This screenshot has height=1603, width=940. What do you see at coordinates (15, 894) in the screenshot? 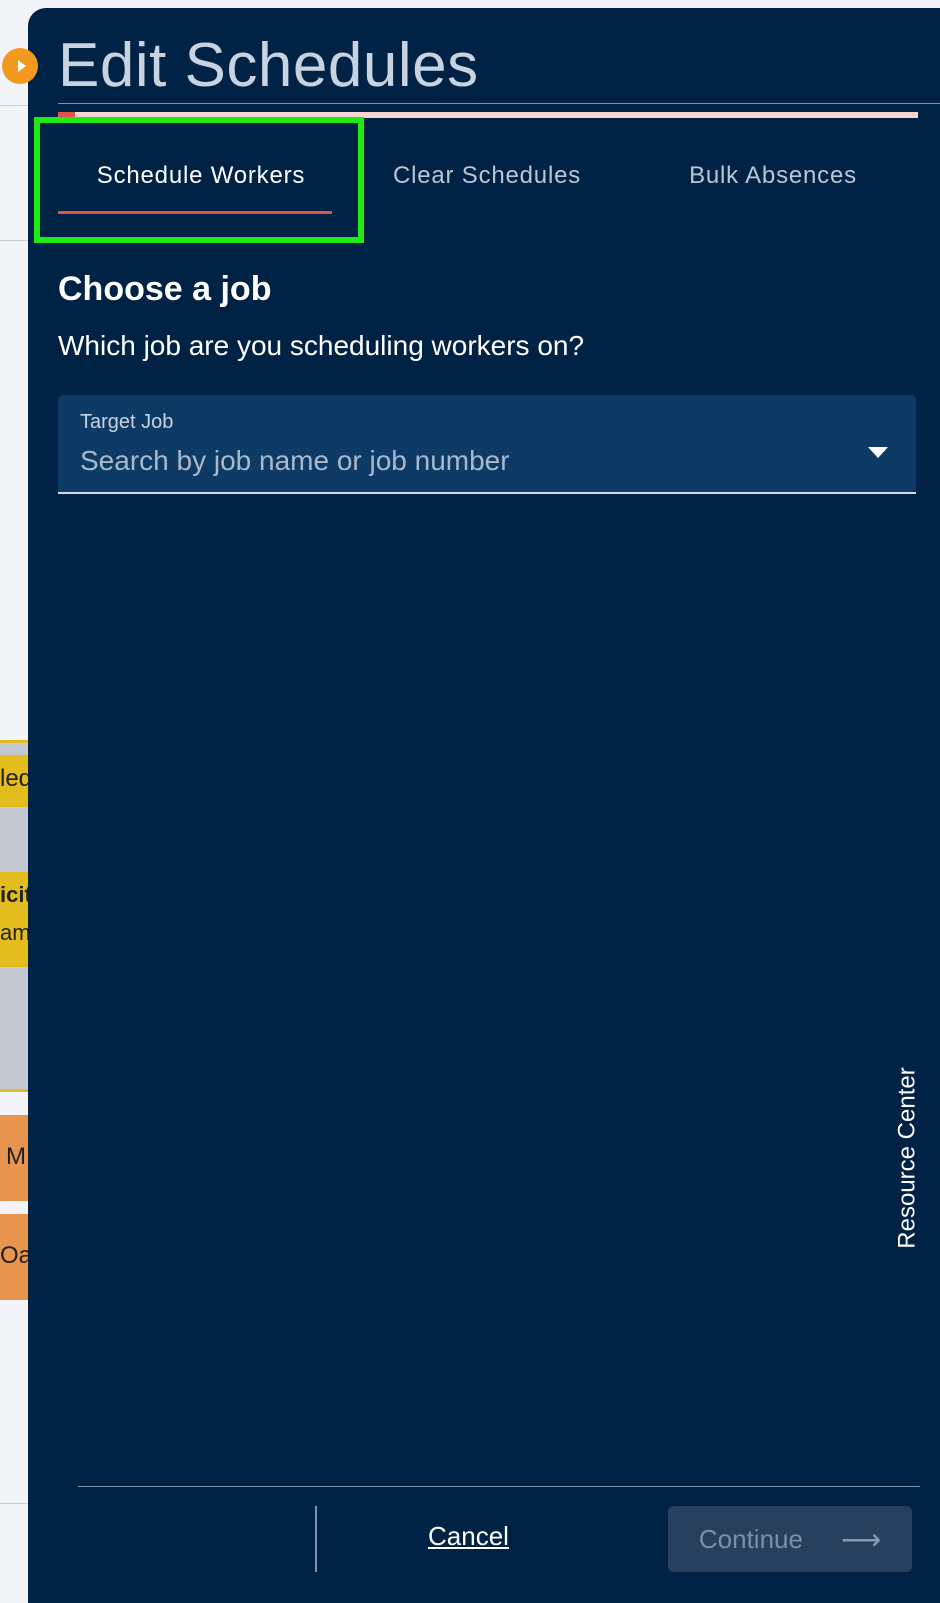
I see `background-text: icit` at bounding box center [15, 894].